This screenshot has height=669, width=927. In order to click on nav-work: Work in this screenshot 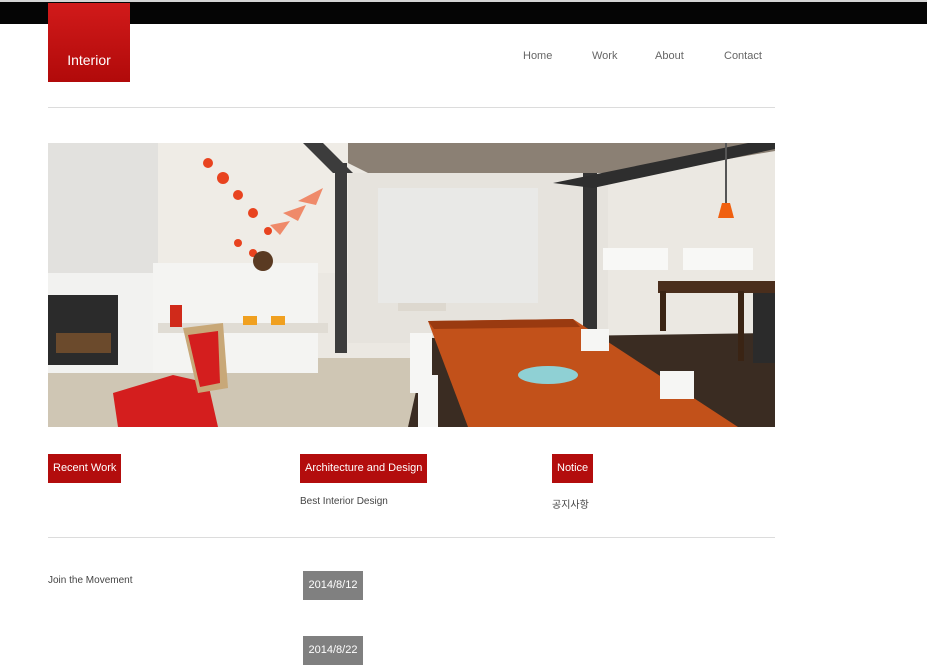, I will do `click(604, 56)`.